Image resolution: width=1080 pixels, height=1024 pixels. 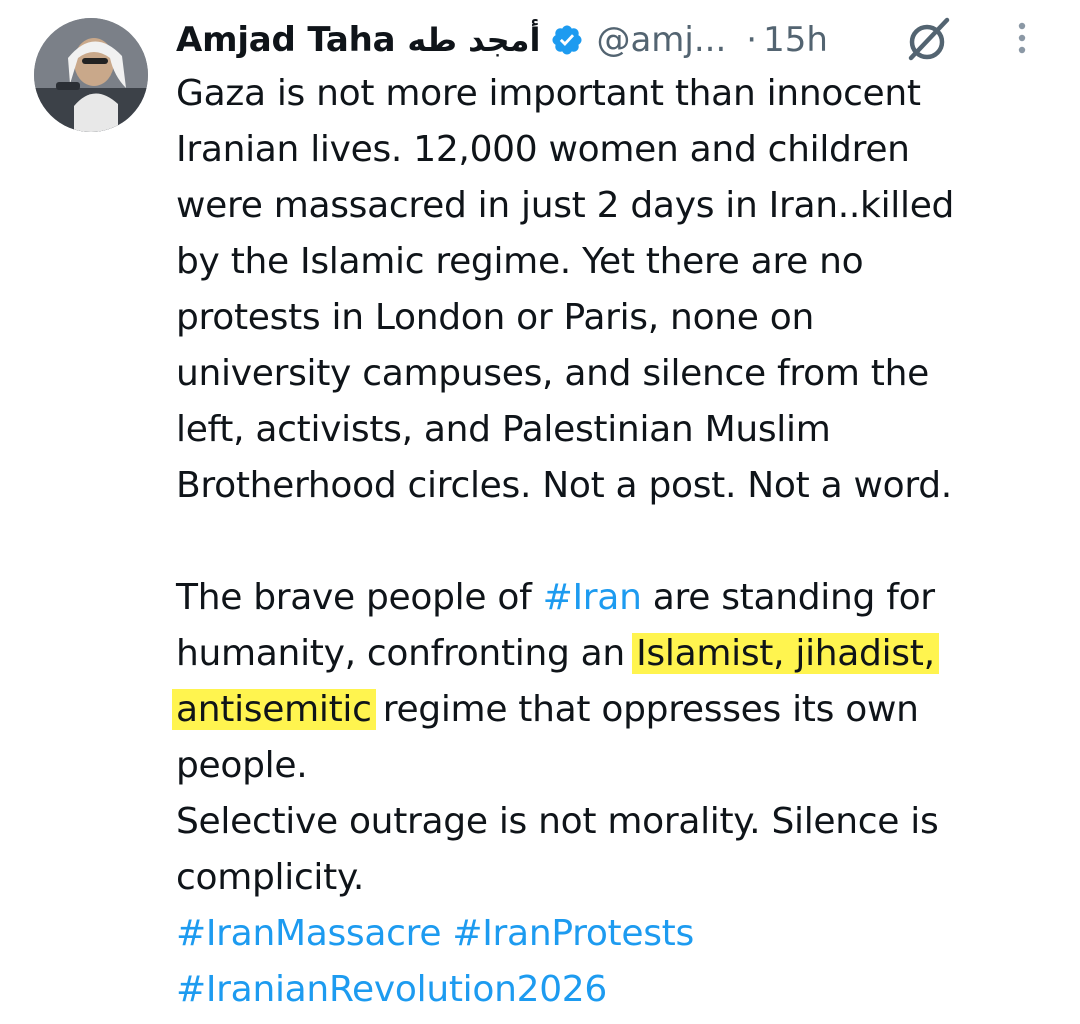 I want to click on text-line: Gaza is not more important than innocent, so click(x=548, y=93).